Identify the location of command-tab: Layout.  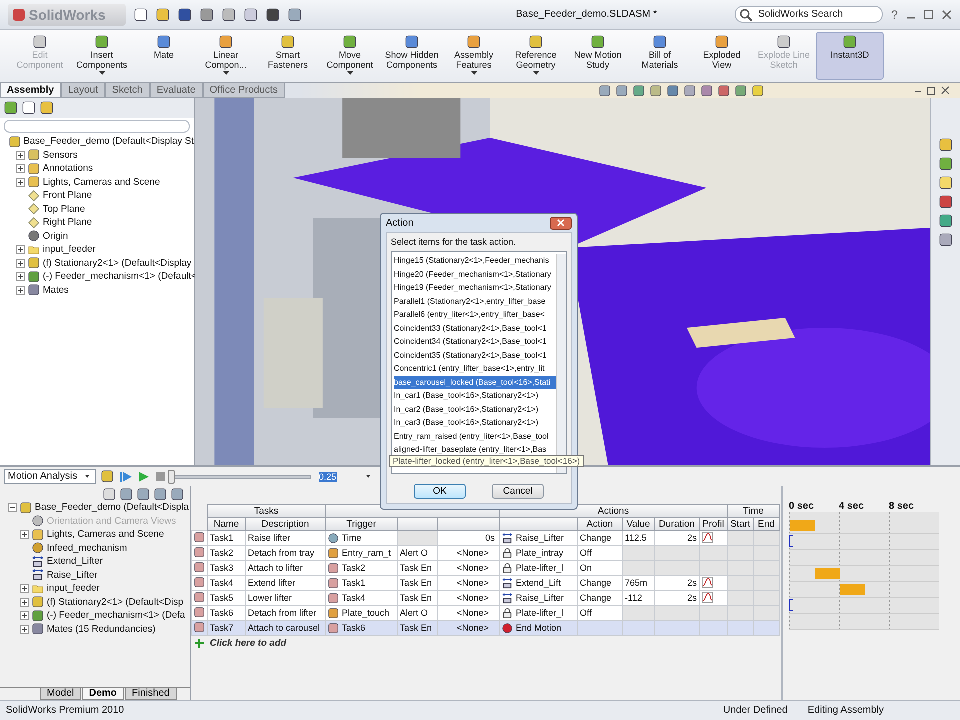
(83, 90).